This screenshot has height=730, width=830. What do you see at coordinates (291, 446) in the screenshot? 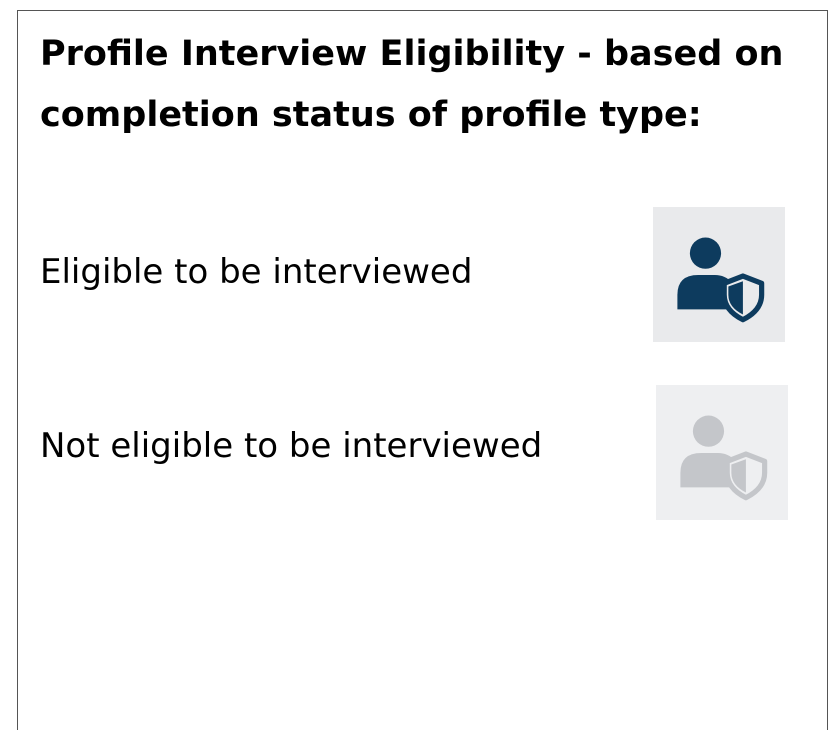
I see `not-eligible-label: Not eligible to be interviewed` at bounding box center [291, 446].